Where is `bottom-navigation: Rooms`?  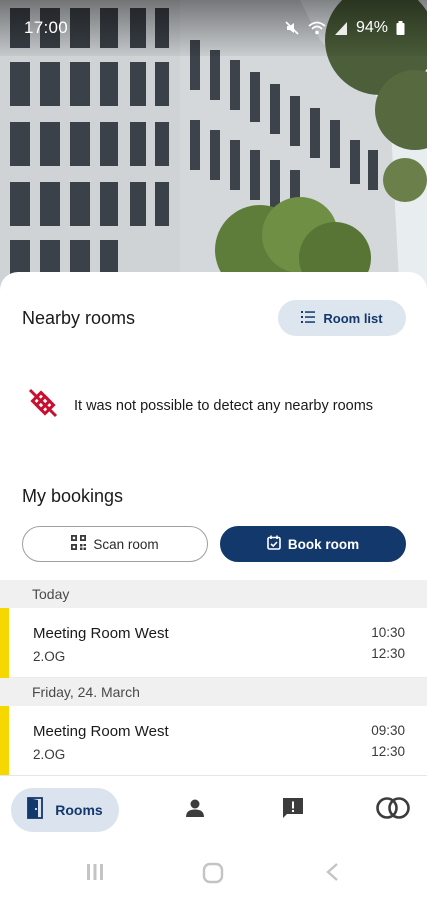
bottom-navigation: Rooms is located at coordinates (213, 810).